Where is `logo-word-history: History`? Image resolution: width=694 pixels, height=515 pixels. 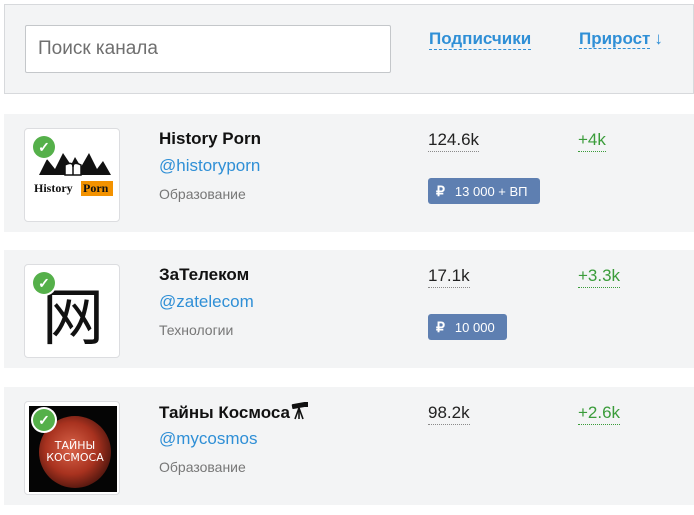 logo-word-history: History is located at coordinates (53, 188).